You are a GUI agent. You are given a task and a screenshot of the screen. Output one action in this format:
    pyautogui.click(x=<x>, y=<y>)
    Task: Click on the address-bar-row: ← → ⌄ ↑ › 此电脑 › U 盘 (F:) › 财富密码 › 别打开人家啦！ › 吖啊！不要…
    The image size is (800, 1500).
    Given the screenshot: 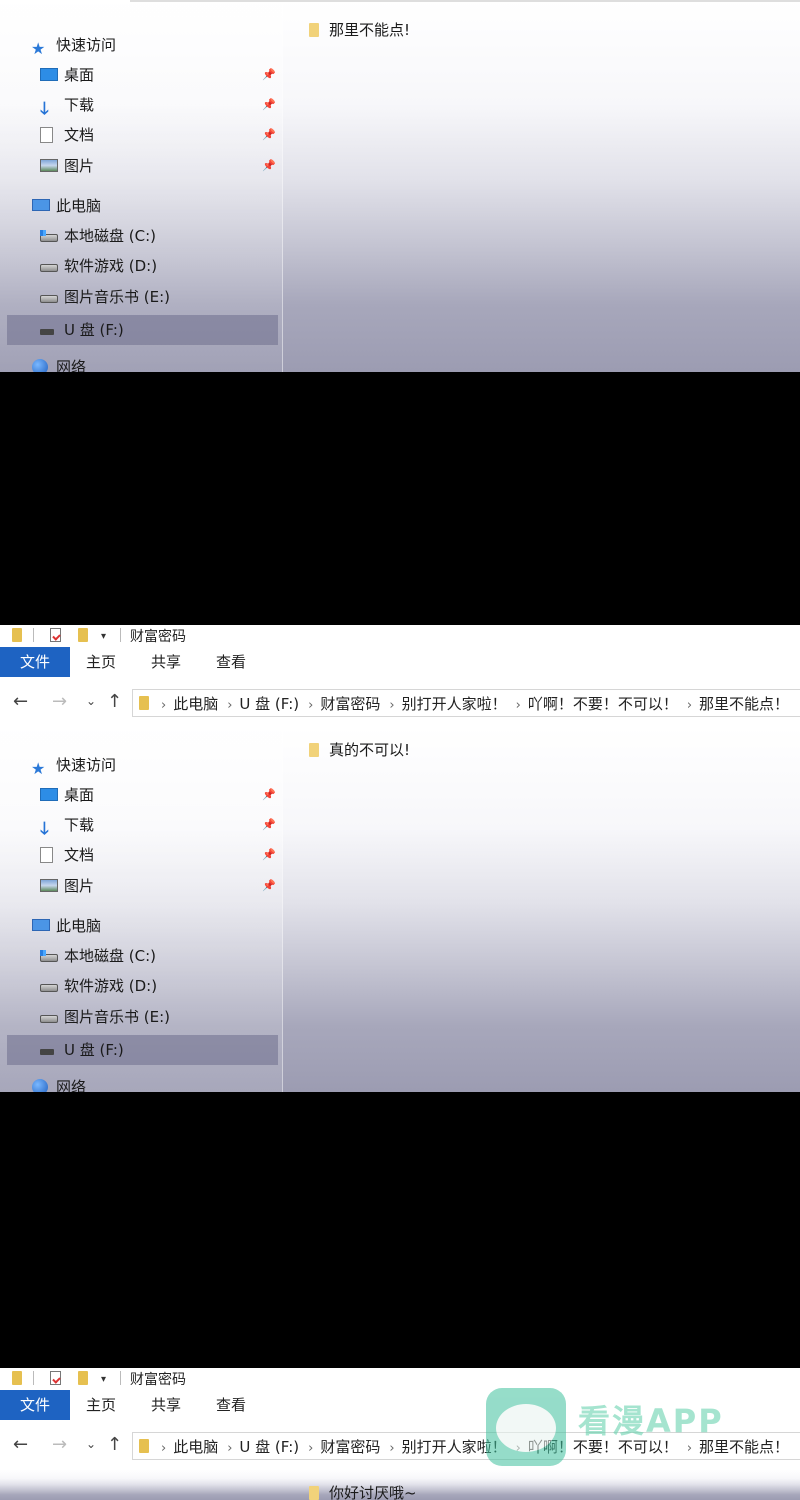 What is the action you would take?
    pyautogui.click(x=400, y=704)
    